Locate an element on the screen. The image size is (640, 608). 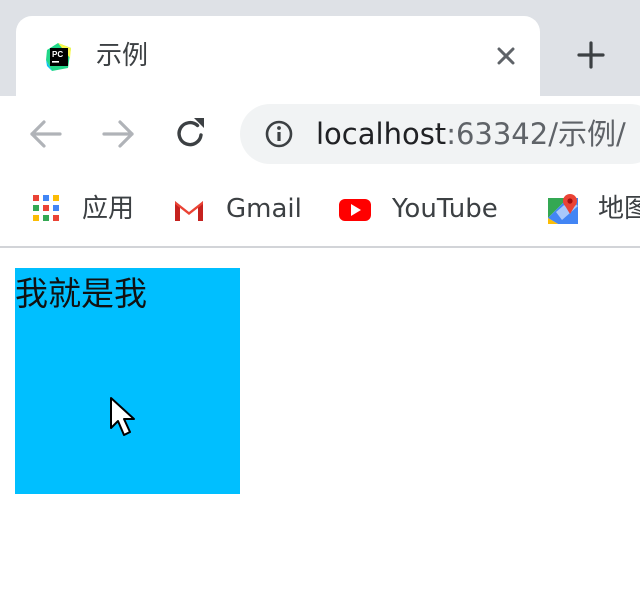
pycharm-icon: PC is located at coordinates (58, 57).